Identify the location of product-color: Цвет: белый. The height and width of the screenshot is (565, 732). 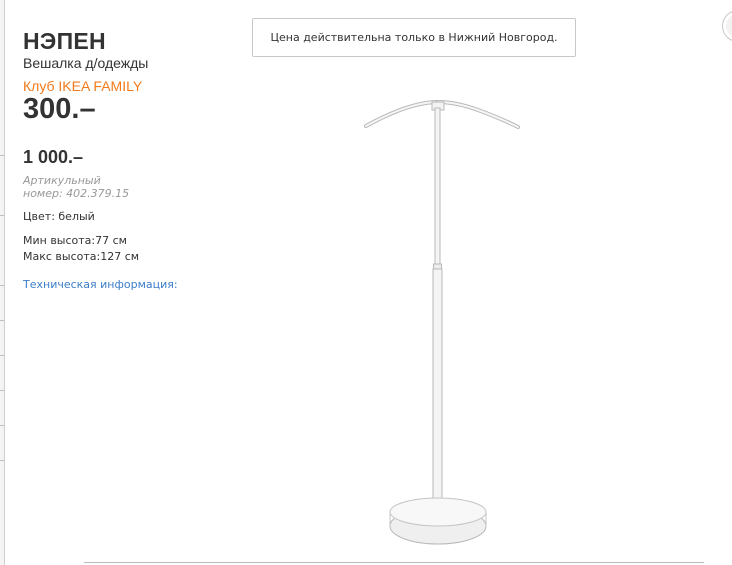
(59, 216).